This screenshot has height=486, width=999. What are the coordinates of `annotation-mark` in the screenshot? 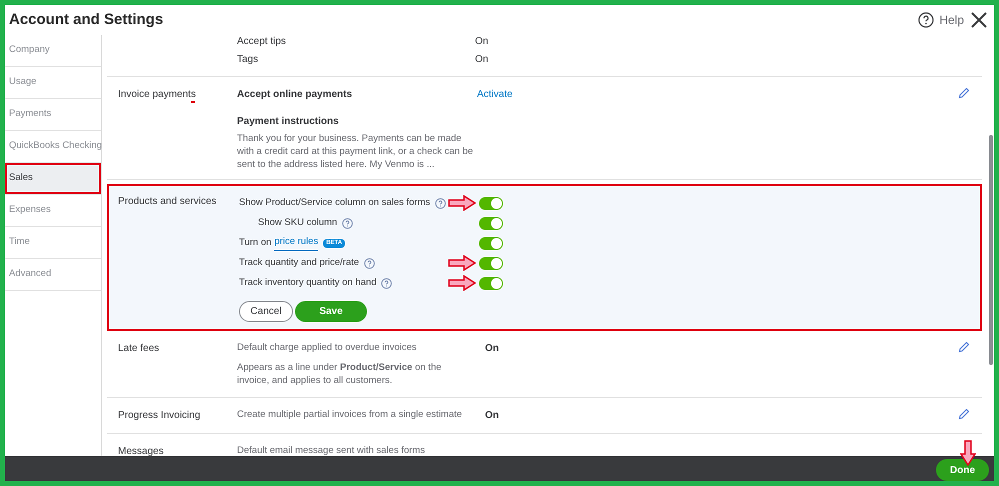 It's located at (193, 102).